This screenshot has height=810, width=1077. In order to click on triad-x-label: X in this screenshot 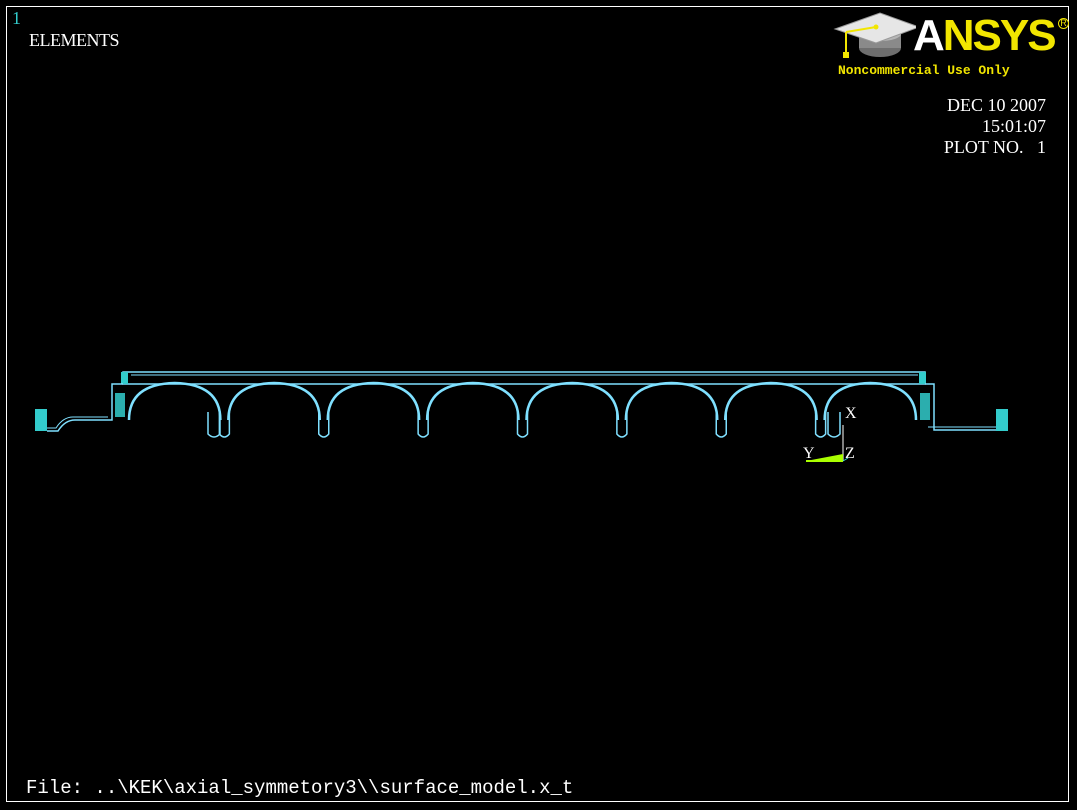, I will do `click(851, 413)`.